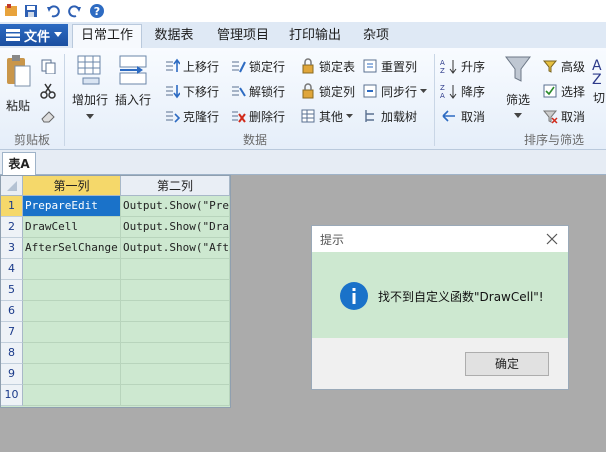 Image resolution: width=606 pixels, height=452 pixels. I want to click on column-header-1: 第一列, so click(72, 186).